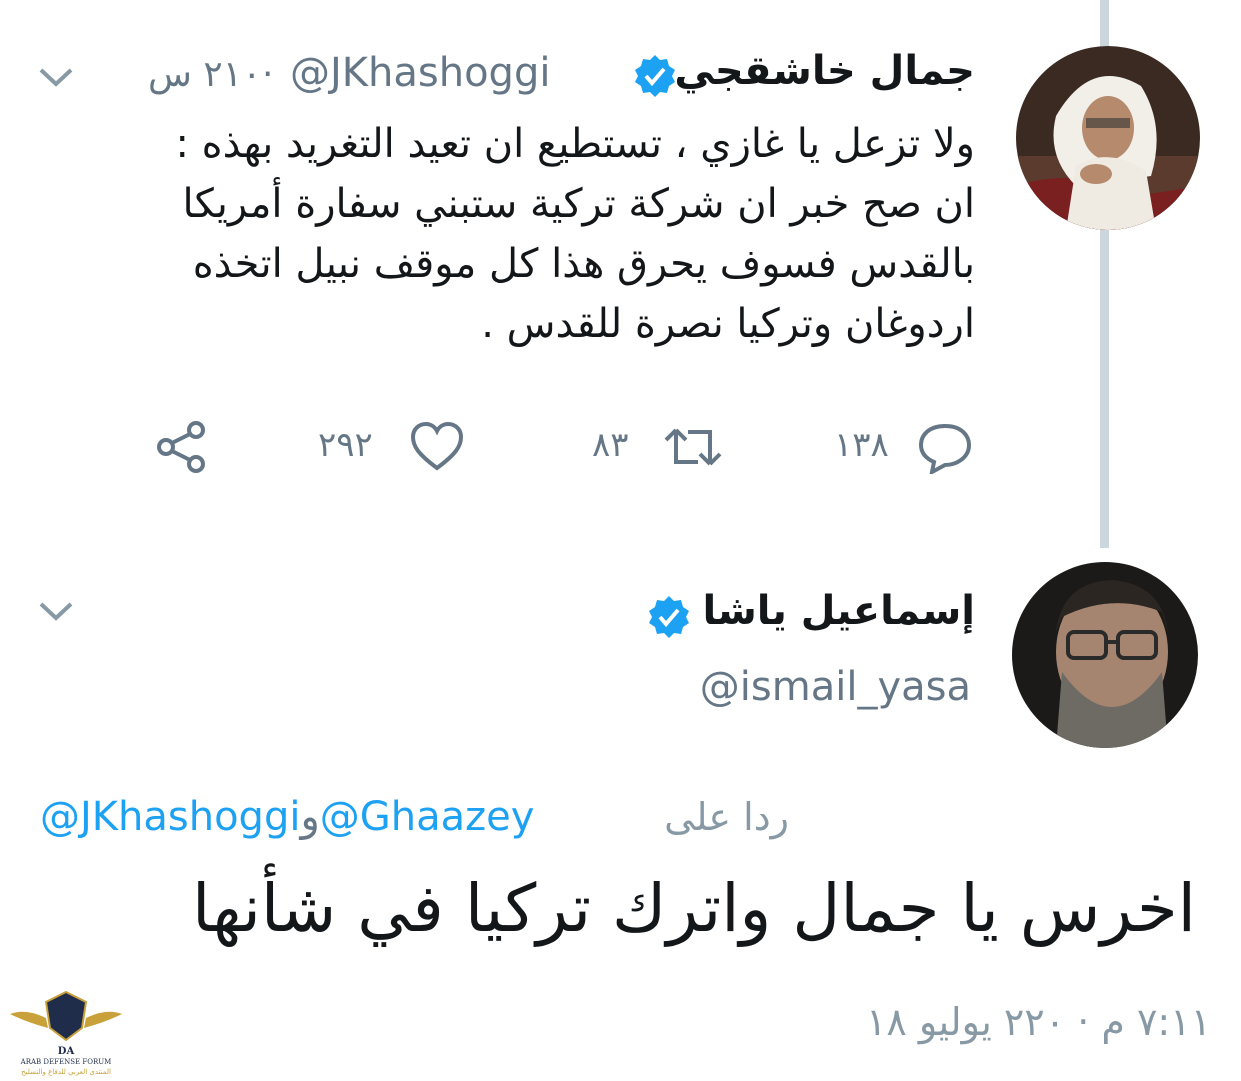  What do you see at coordinates (427, 817) in the screenshot?
I see `mention-link: @Ghaazey` at bounding box center [427, 817].